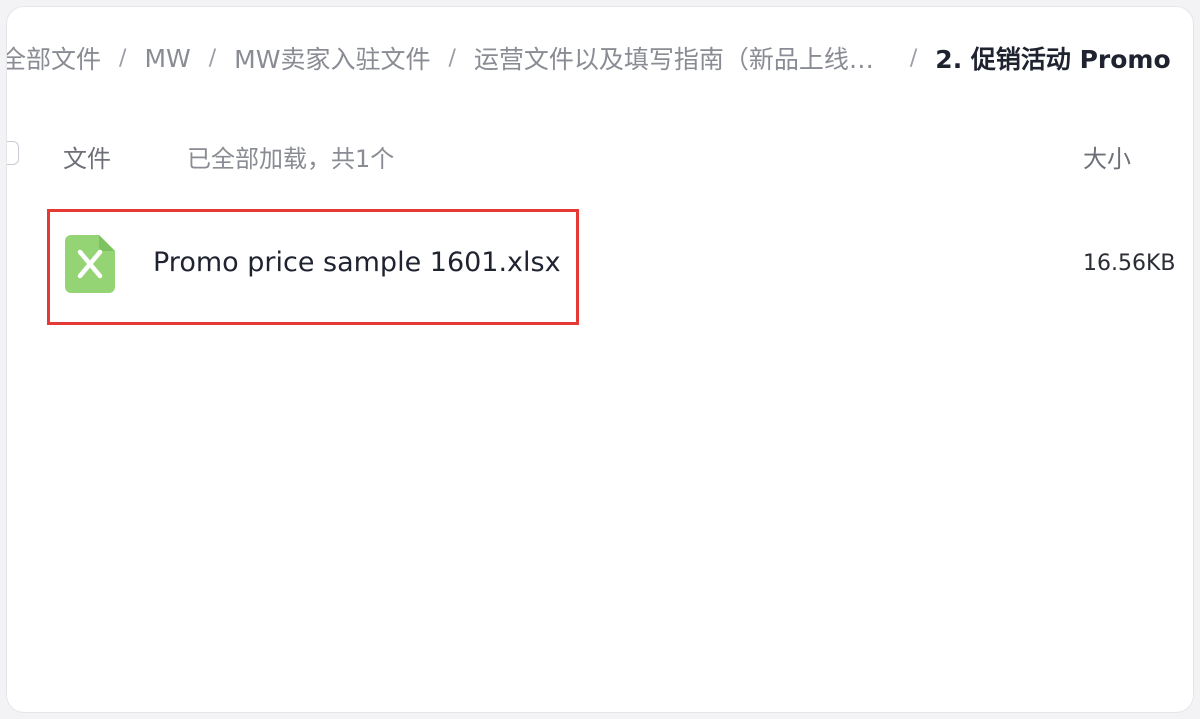  Describe the element at coordinates (54, 58) in the screenshot. I see `breadcrumb-item-all-files: 全部文件` at that location.